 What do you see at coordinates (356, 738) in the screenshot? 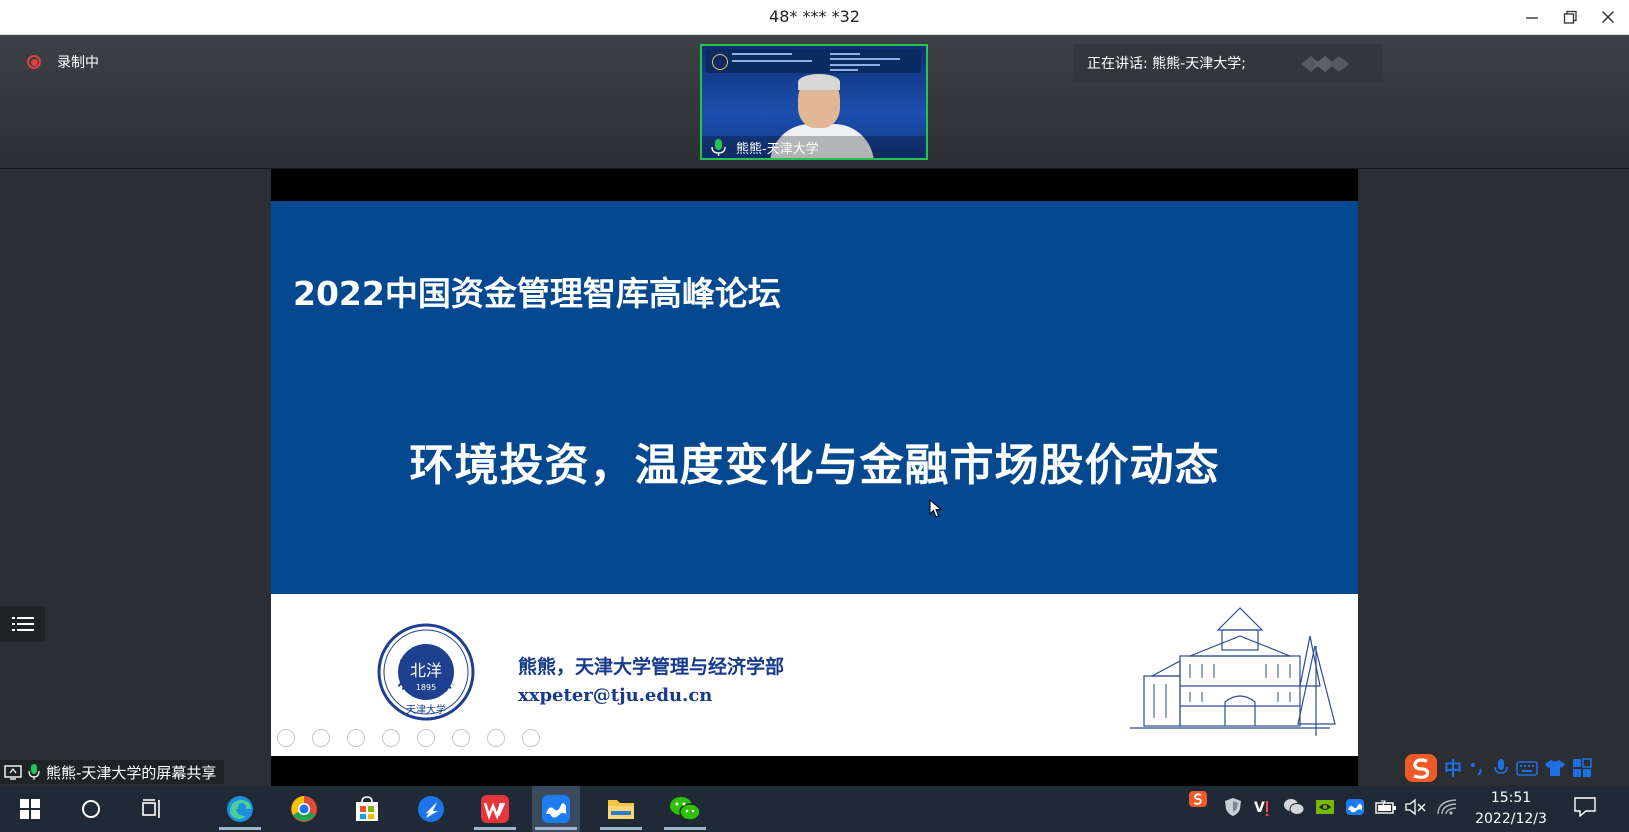
I see `pen-icon` at bounding box center [356, 738].